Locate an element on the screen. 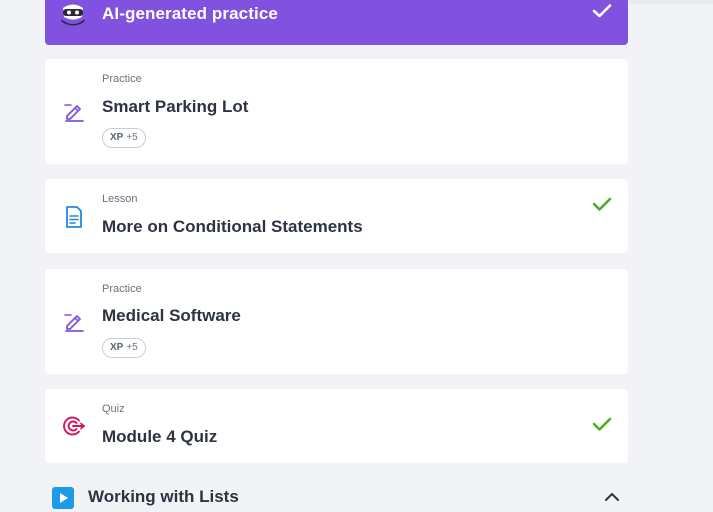 Image resolution: width=713 pixels, height=512 pixels. section-title: Working with Lists is located at coordinates (163, 496).